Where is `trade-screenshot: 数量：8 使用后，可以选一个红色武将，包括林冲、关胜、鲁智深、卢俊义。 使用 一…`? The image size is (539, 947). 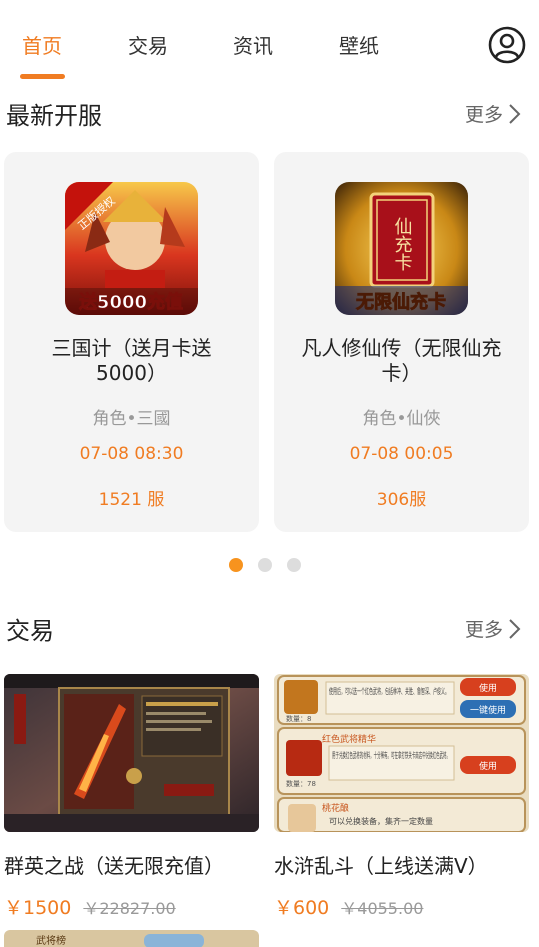 trade-screenshot: 数量：8 使用后，可以选一个红色武将，包括林冲、关胜、鲁智深、卢俊义。 使用 一… is located at coordinates (401, 753).